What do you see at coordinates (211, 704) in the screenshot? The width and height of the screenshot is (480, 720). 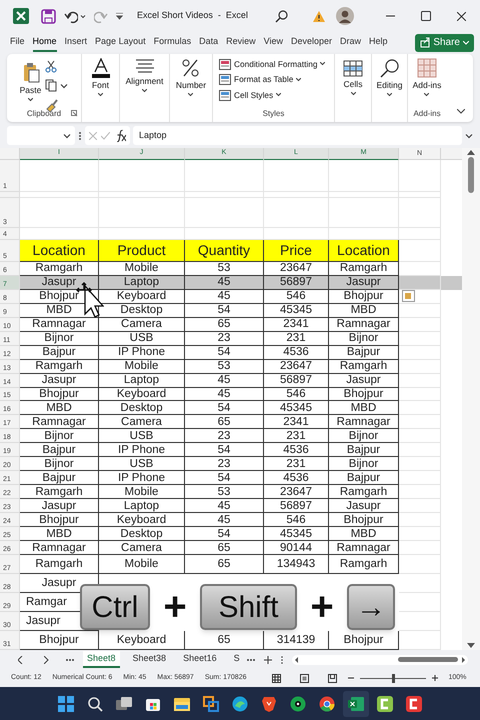 I see `windows-pair-icon` at bounding box center [211, 704].